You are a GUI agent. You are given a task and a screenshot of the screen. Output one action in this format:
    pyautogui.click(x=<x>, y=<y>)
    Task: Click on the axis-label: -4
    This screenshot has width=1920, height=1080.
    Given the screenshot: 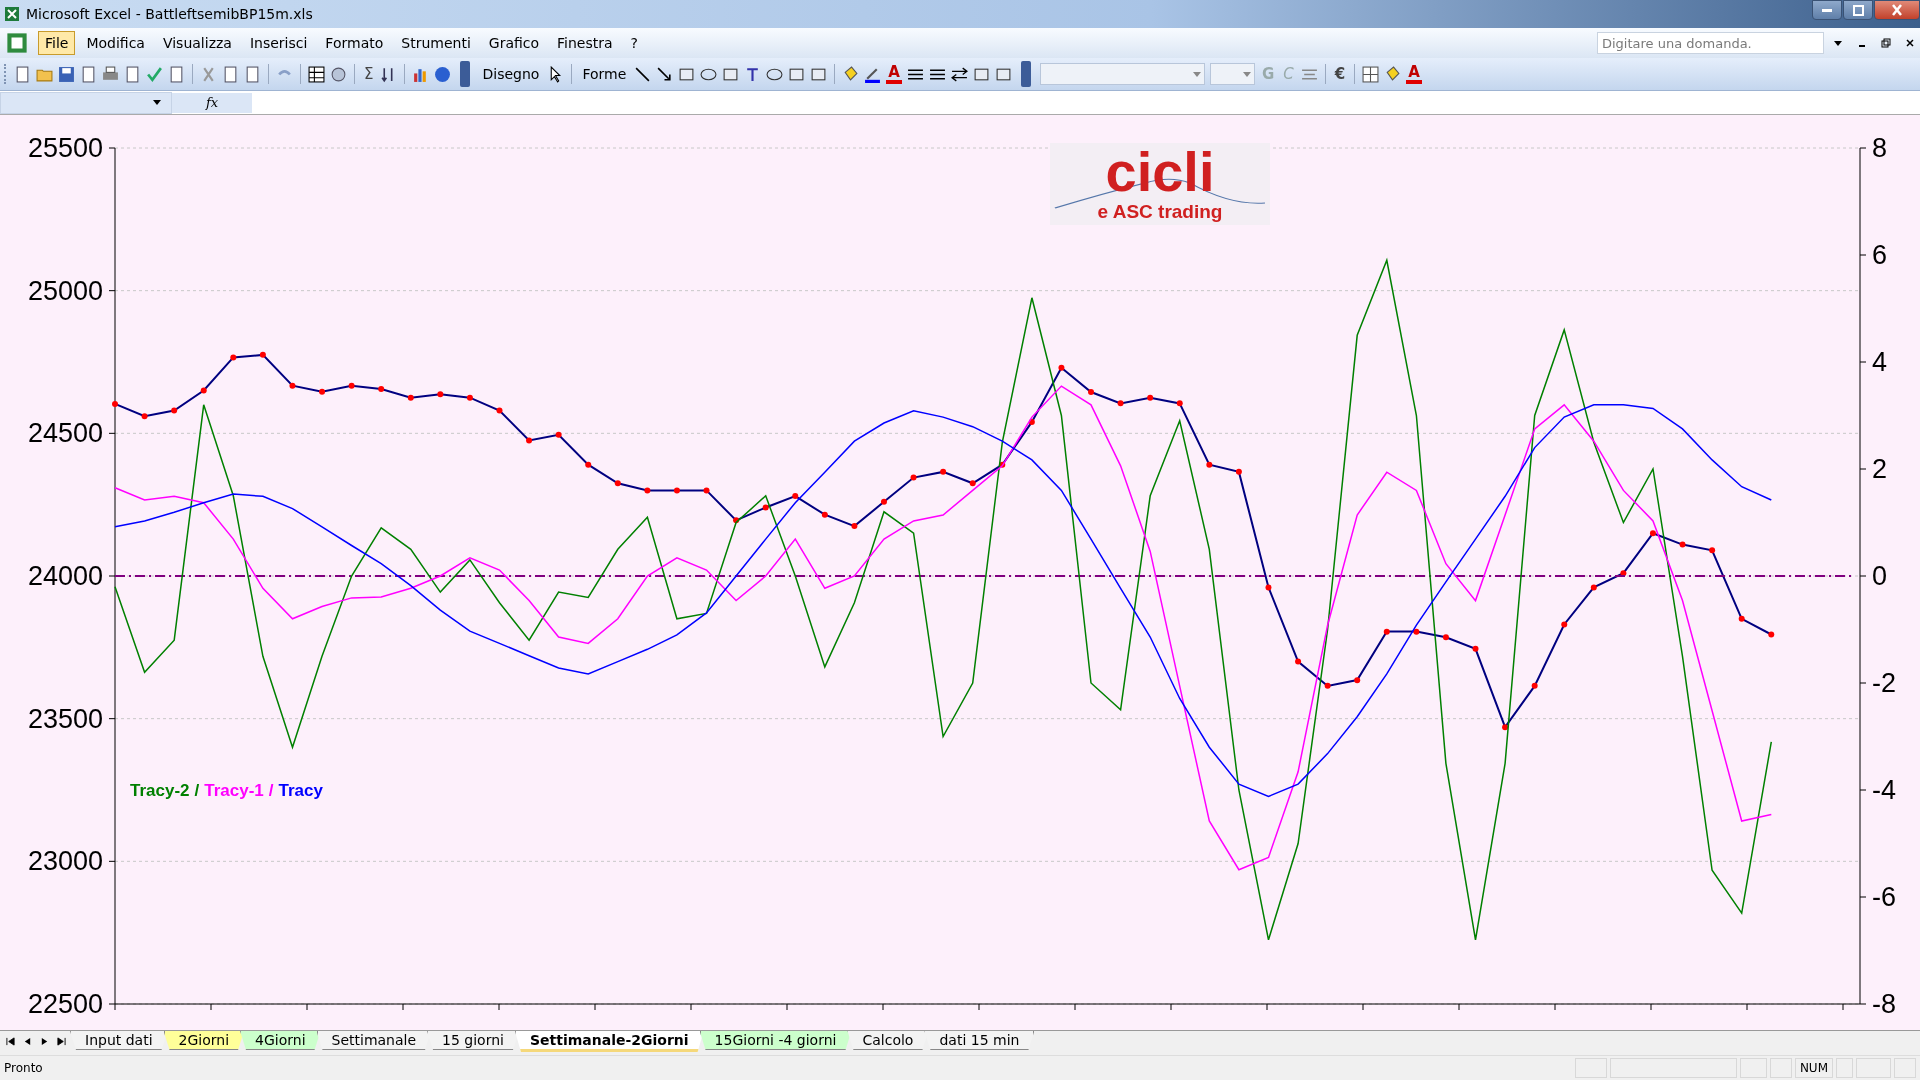 What is the action you would take?
    pyautogui.click(x=1884, y=790)
    